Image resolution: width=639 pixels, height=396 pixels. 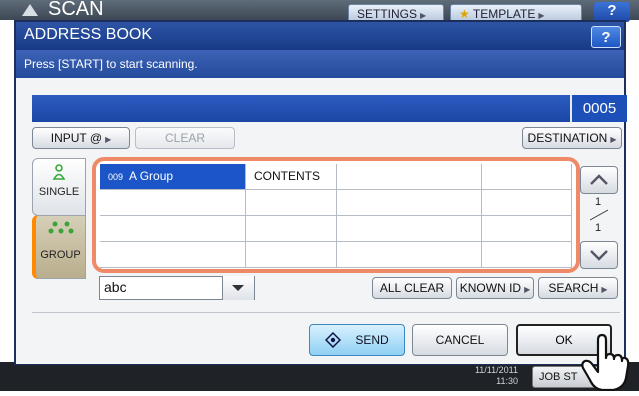 What do you see at coordinates (372, 340) in the screenshot?
I see `send-label: SEND` at bounding box center [372, 340].